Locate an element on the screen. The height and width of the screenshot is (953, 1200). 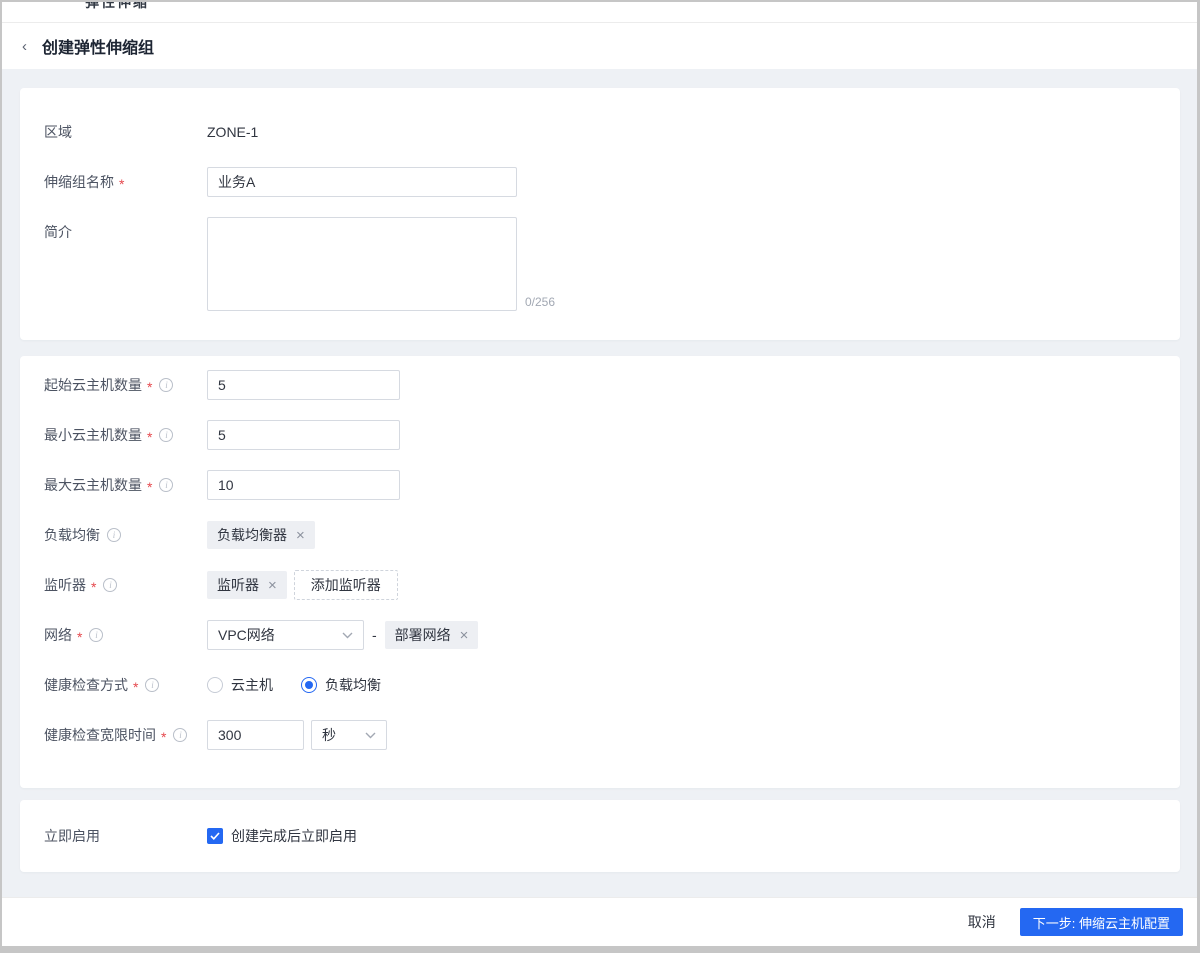
radio-option-lb: 负载均衡 is located at coordinates (341, 685).